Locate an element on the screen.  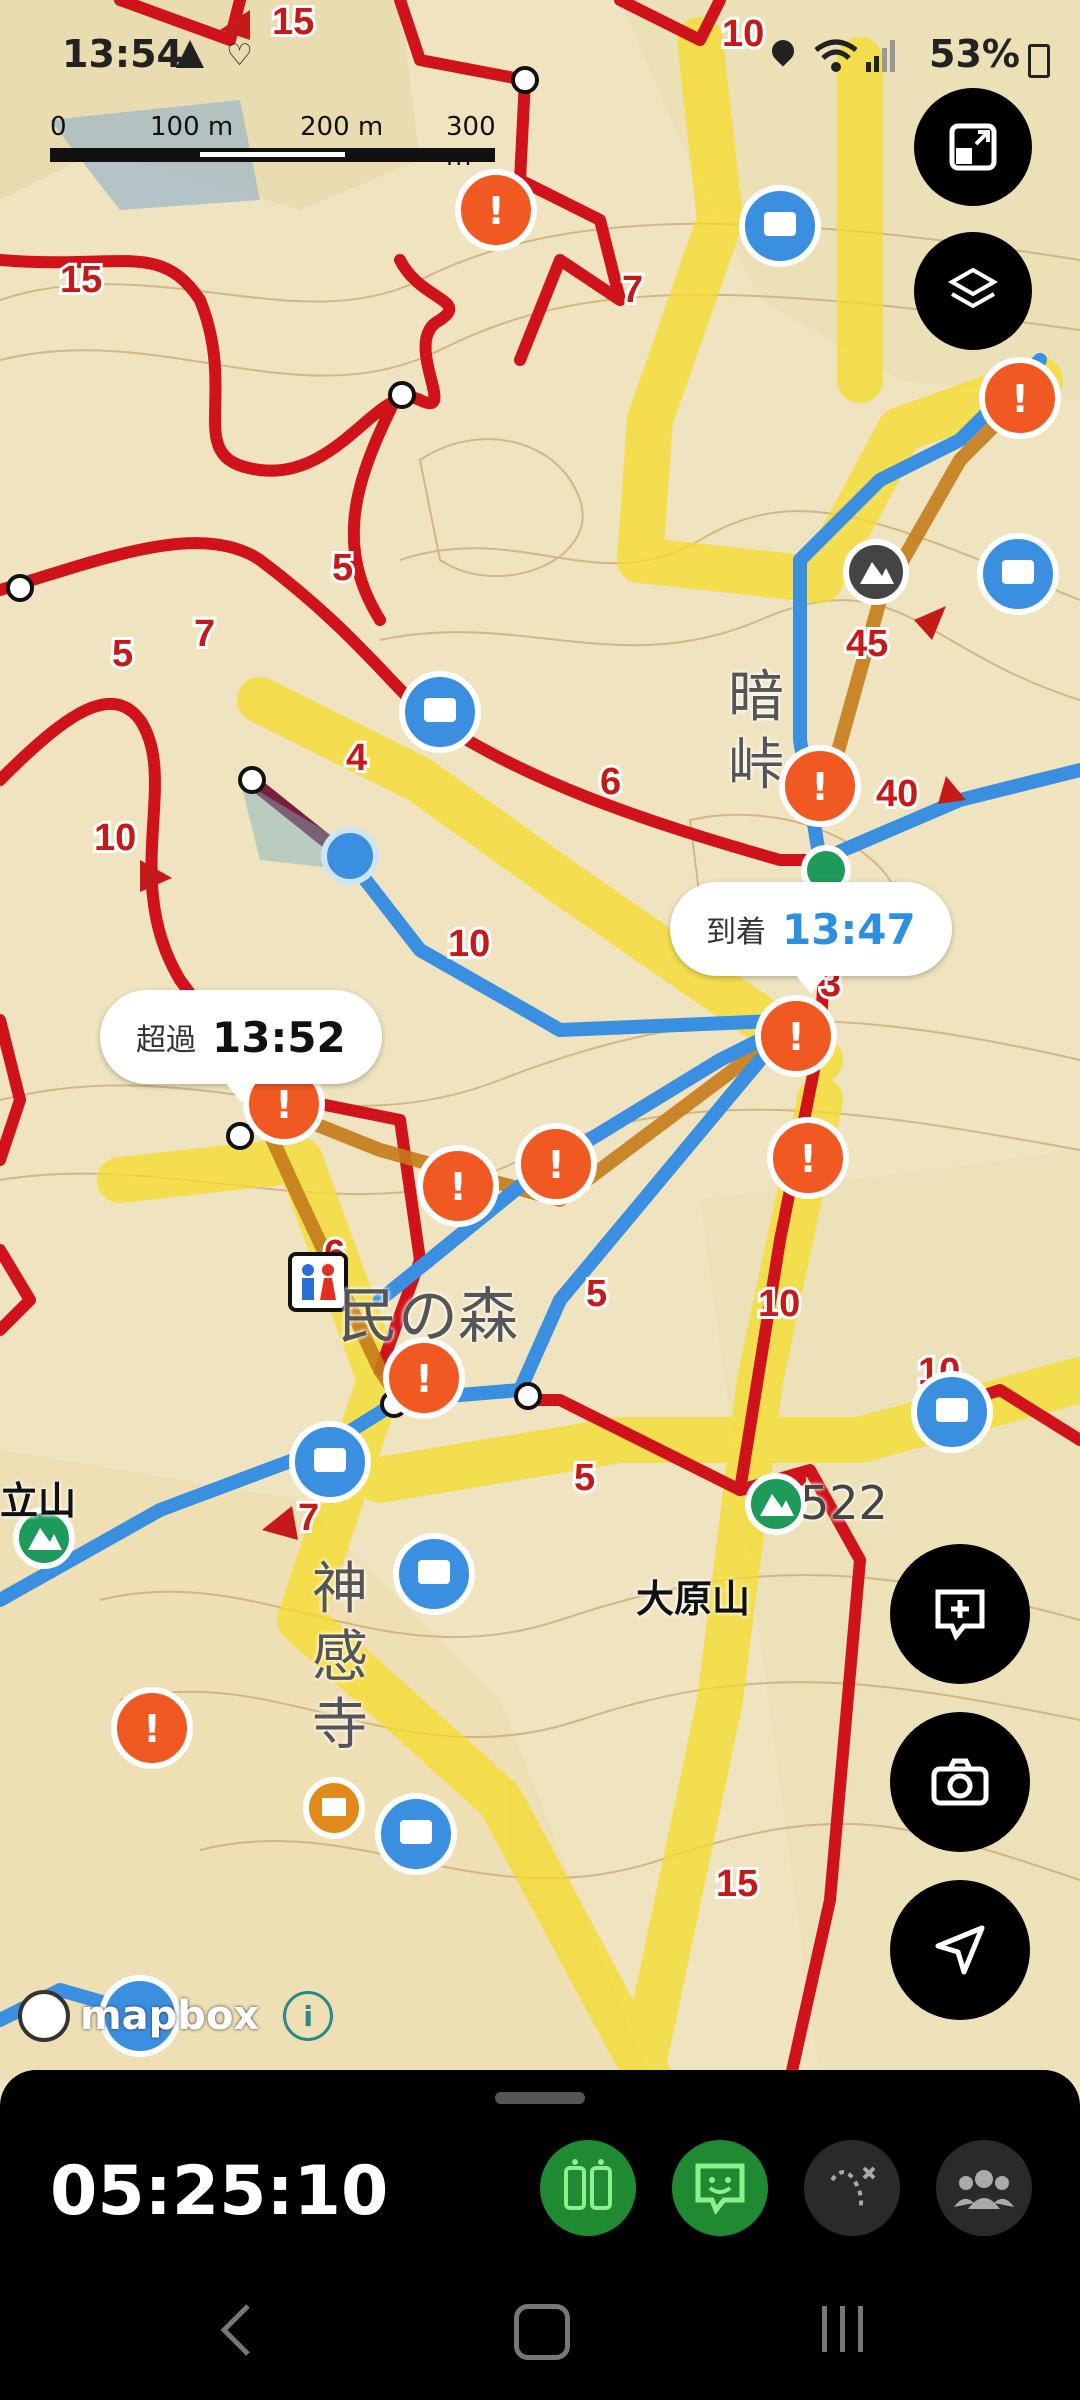
scale-label-100: 100 m is located at coordinates (192, 127).